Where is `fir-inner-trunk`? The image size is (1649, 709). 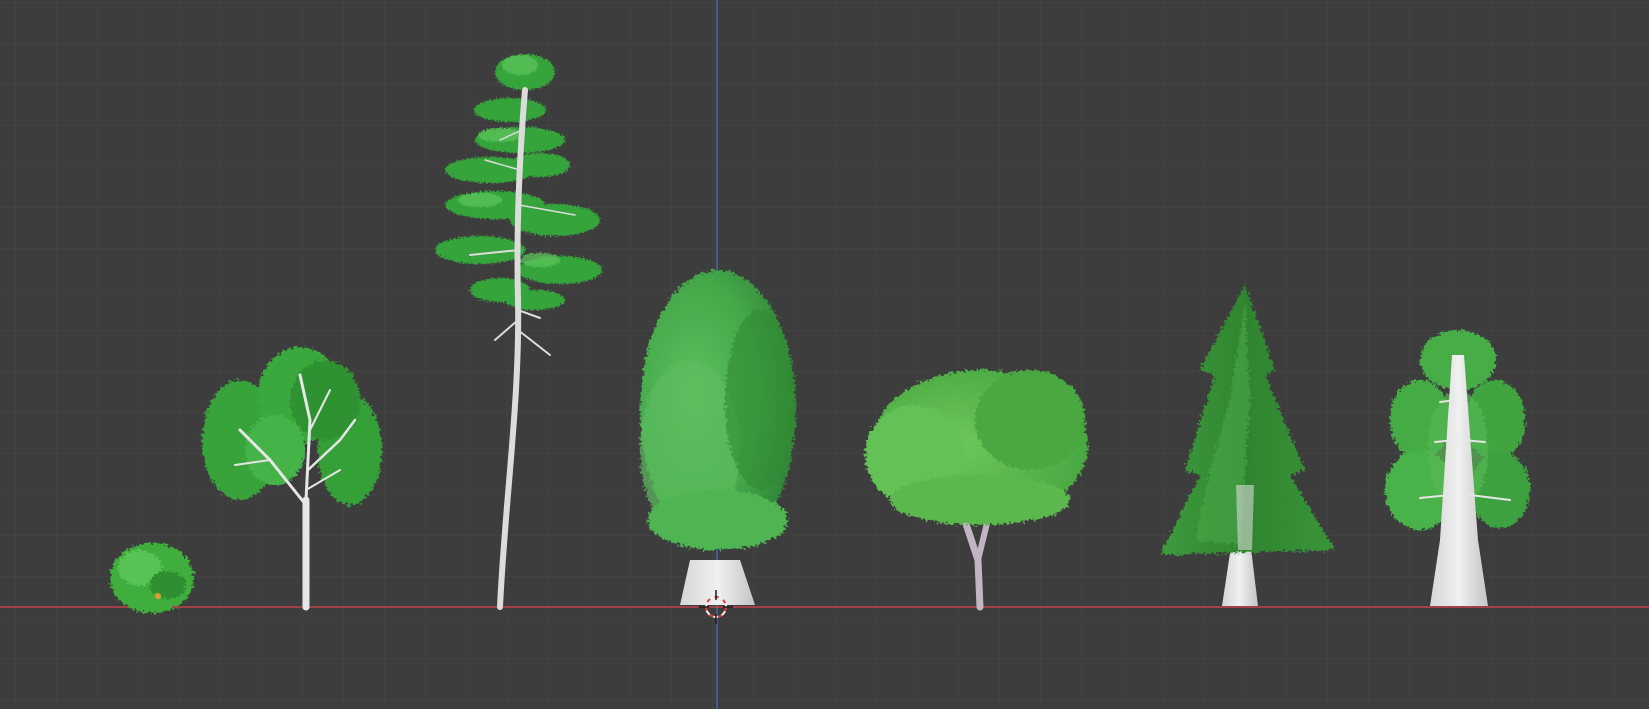 fir-inner-trunk is located at coordinates (1245, 517).